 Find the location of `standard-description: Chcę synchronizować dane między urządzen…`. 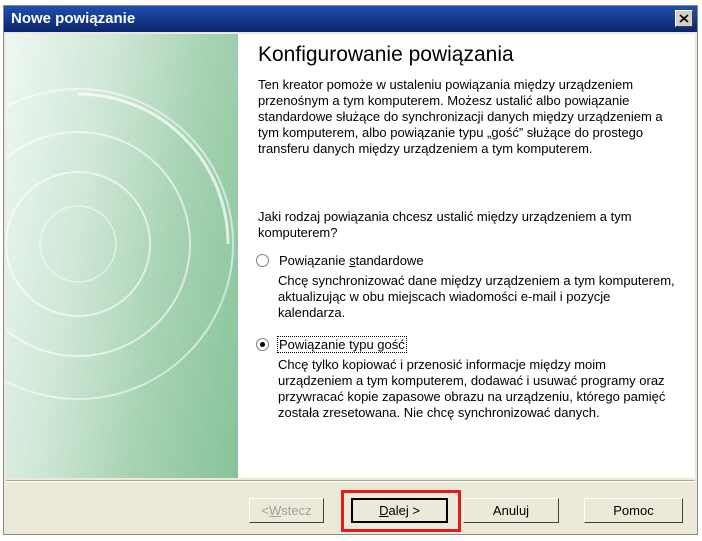

standard-description: Chcę synchronizować dane między urządzen… is located at coordinates (476, 296).